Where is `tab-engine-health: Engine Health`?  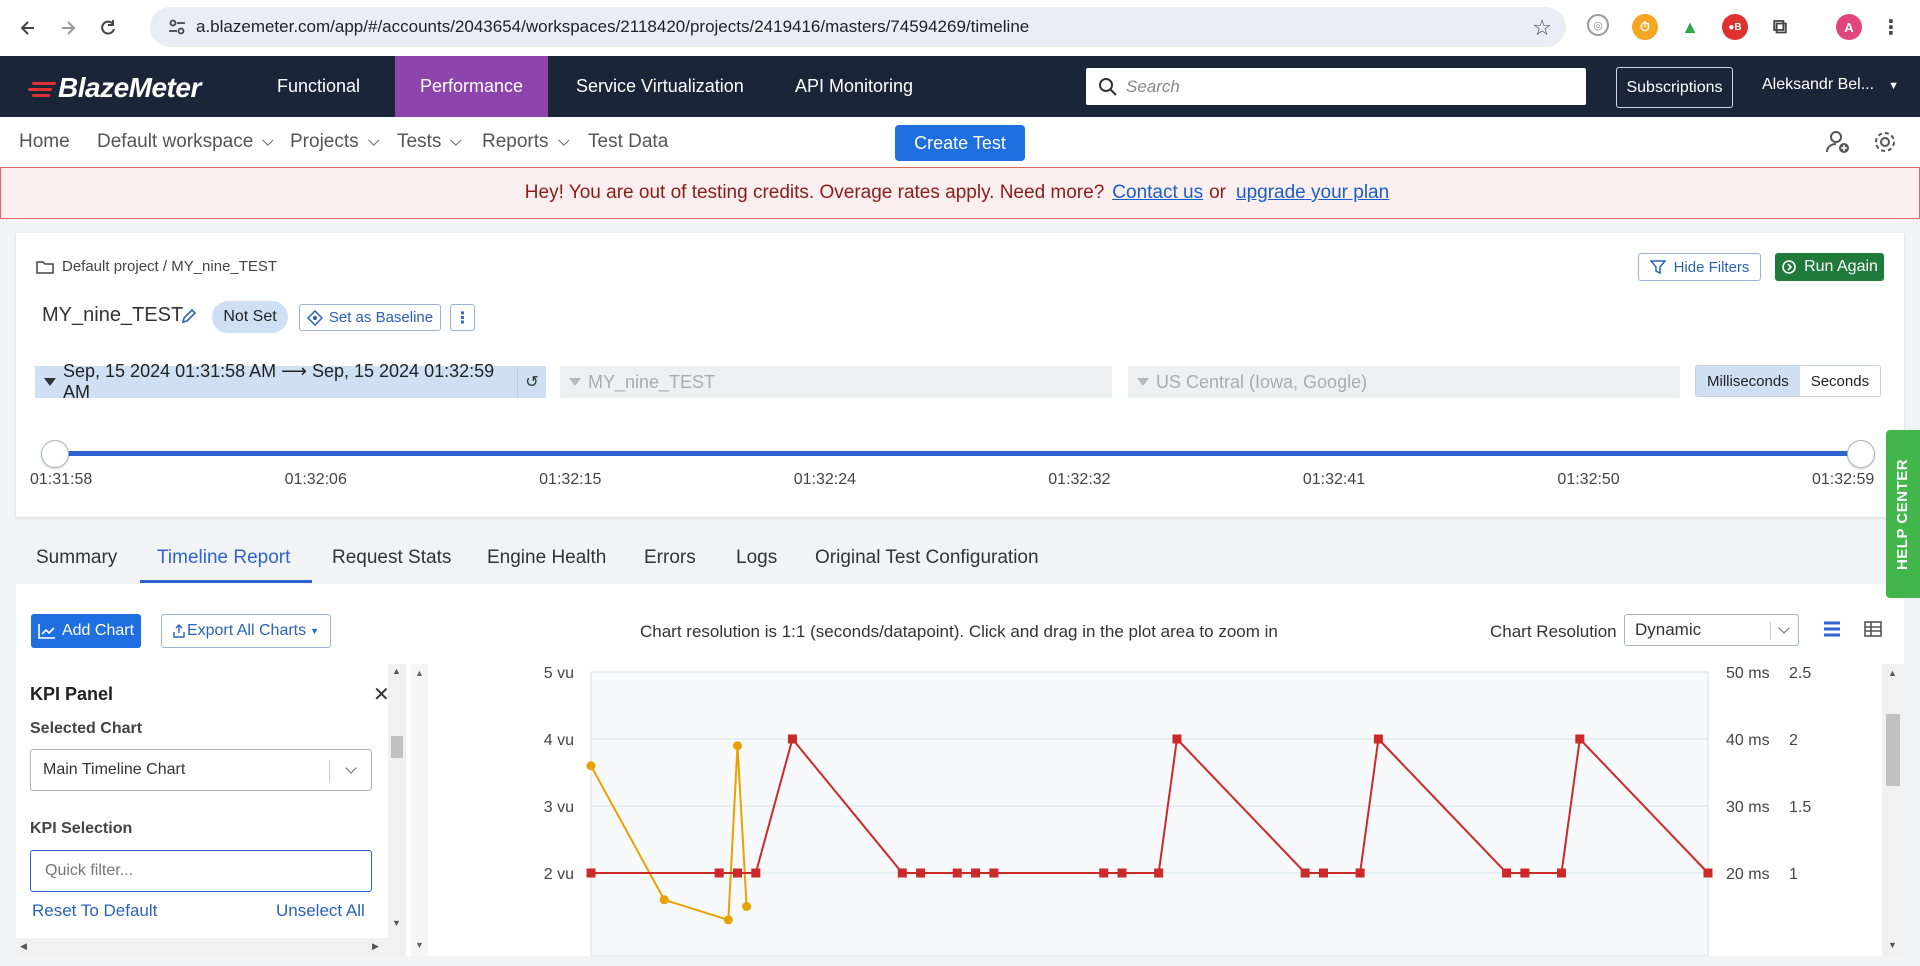 tab-engine-health: Engine Health is located at coordinates (546, 558).